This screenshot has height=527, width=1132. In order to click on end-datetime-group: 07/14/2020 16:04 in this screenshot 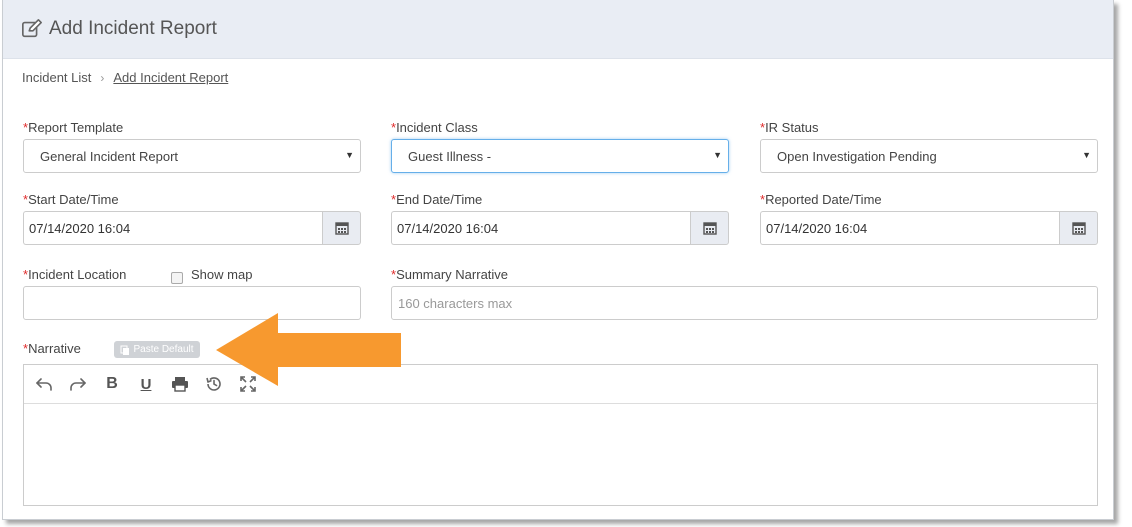, I will do `click(560, 228)`.